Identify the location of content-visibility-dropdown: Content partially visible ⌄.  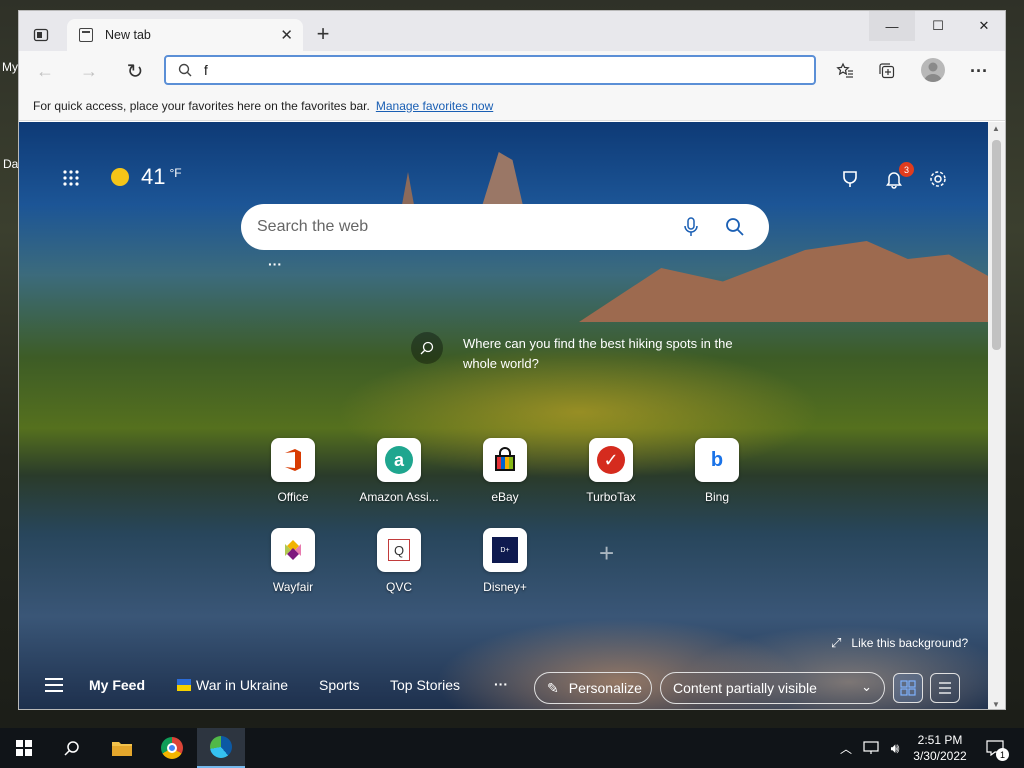
(772, 688).